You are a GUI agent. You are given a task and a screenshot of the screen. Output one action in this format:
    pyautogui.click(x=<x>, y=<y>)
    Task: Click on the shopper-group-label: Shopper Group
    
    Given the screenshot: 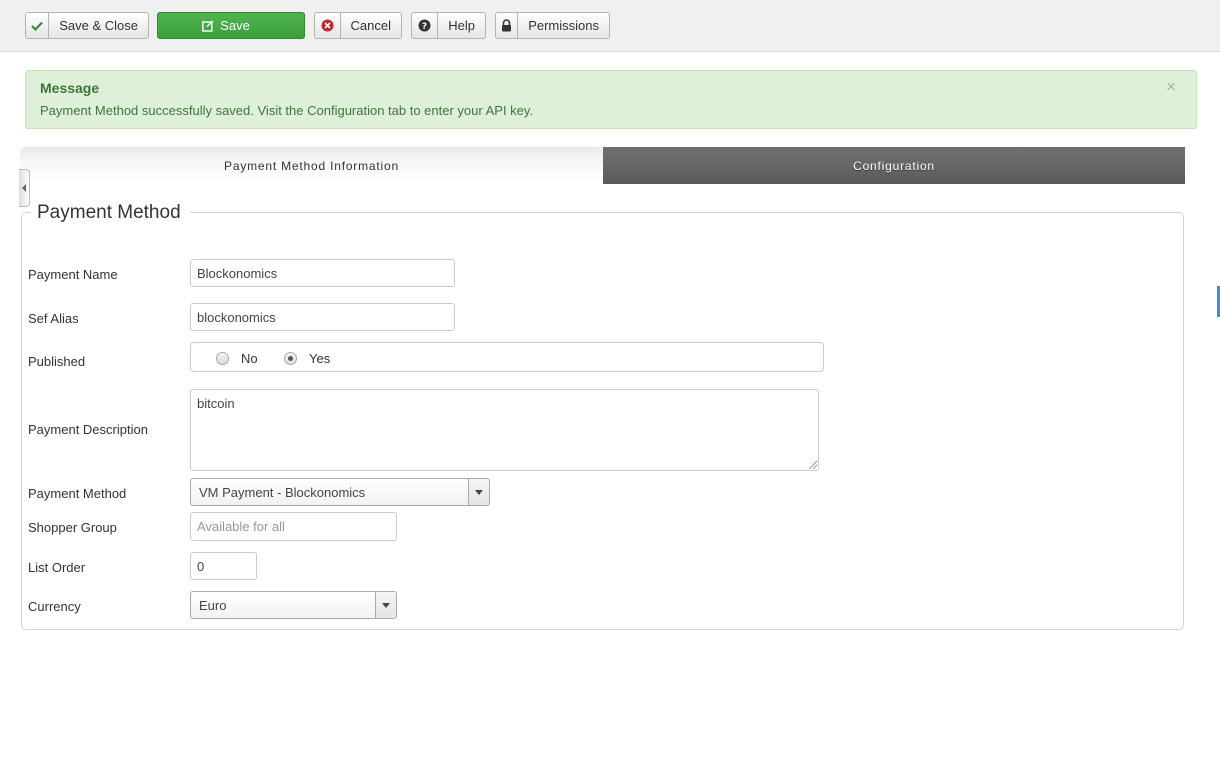 What is the action you would take?
    pyautogui.click(x=72, y=527)
    